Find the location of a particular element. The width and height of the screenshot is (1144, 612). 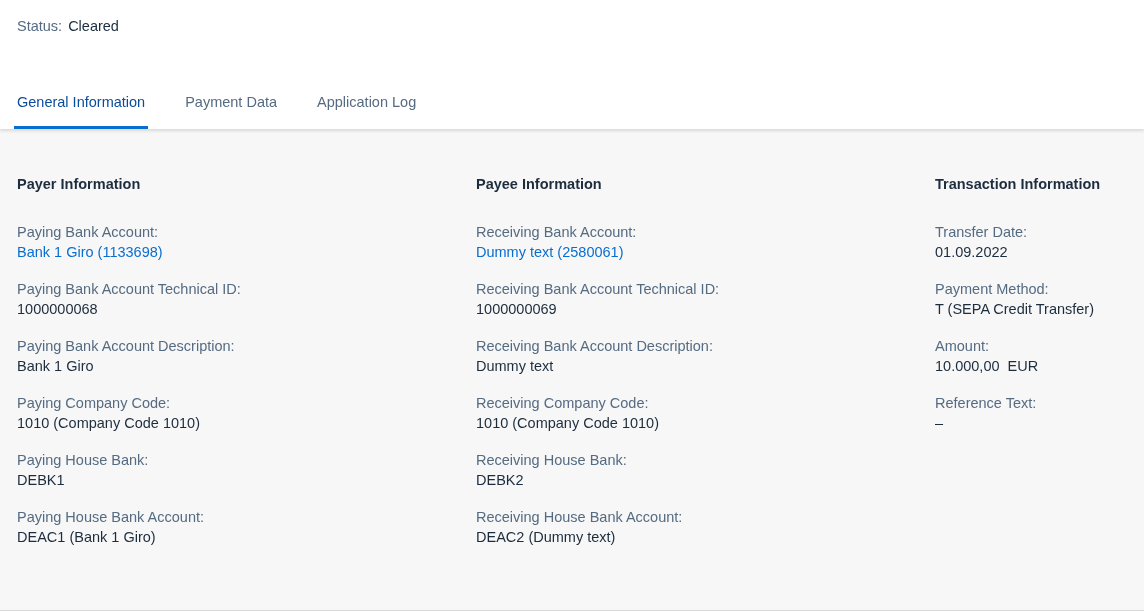

field-label: Paying Bank Account Technical ID: is located at coordinates (129, 289).